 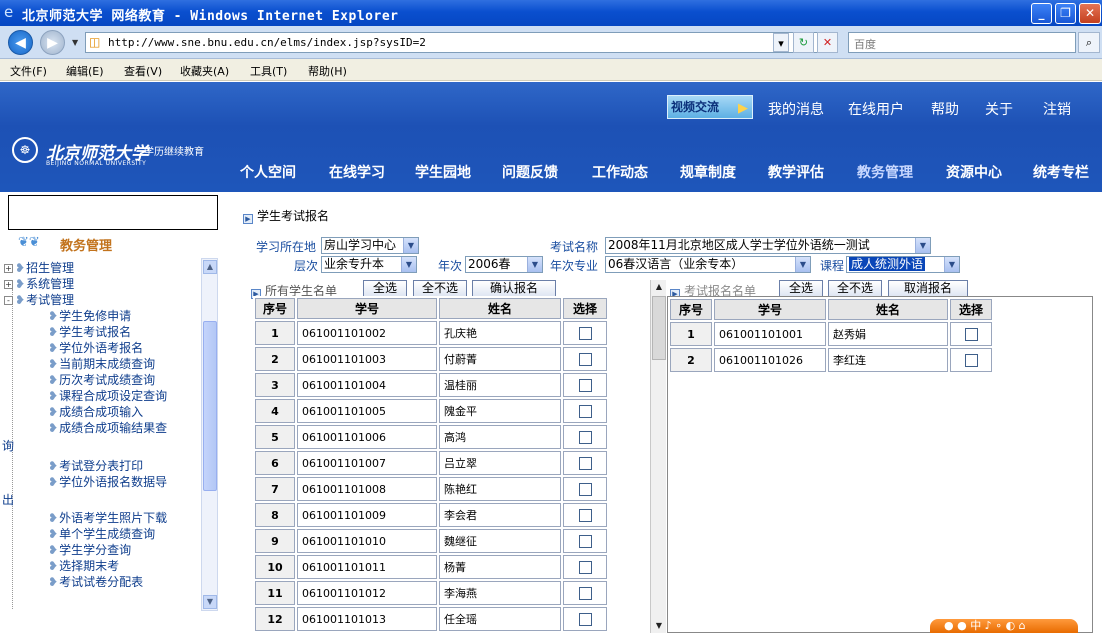 I want to click on nav-exam-column: 统考专栏, so click(x=1061, y=172).